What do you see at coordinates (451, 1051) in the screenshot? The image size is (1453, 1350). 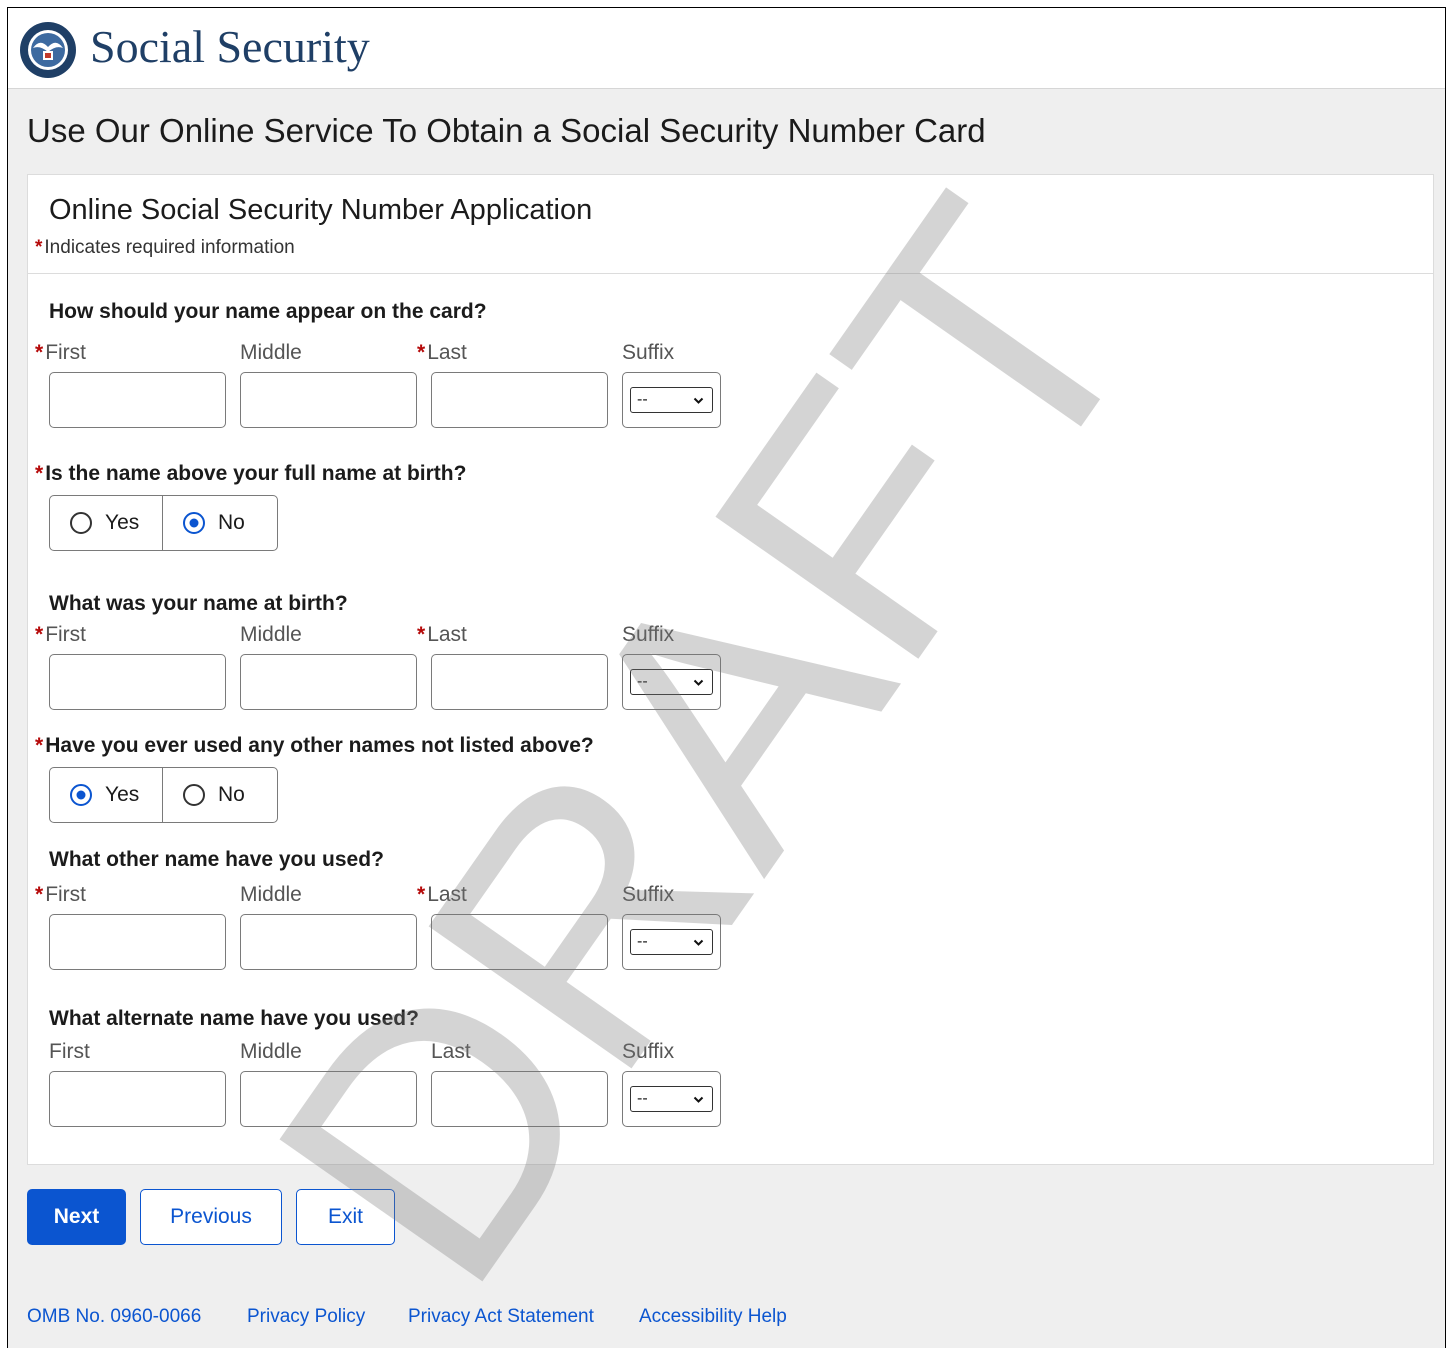 I see `alternate-last-label: Last` at bounding box center [451, 1051].